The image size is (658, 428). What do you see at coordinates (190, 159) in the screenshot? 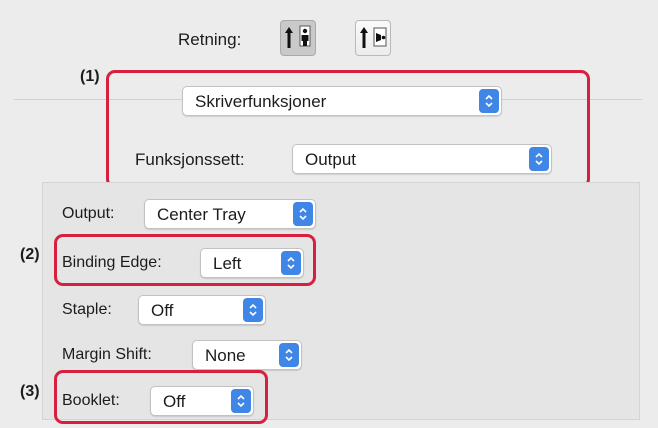
I see `feature-set-label: Funksjonssett:` at bounding box center [190, 159].